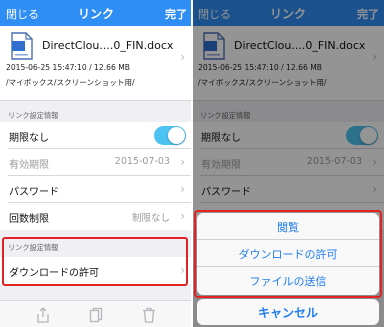 Image resolution: width=384 pixels, height=327 pixels. What do you see at coordinates (96, 135) in the screenshot?
I see `no-expiry-row: 期限なし` at bounding box center [96, 135].